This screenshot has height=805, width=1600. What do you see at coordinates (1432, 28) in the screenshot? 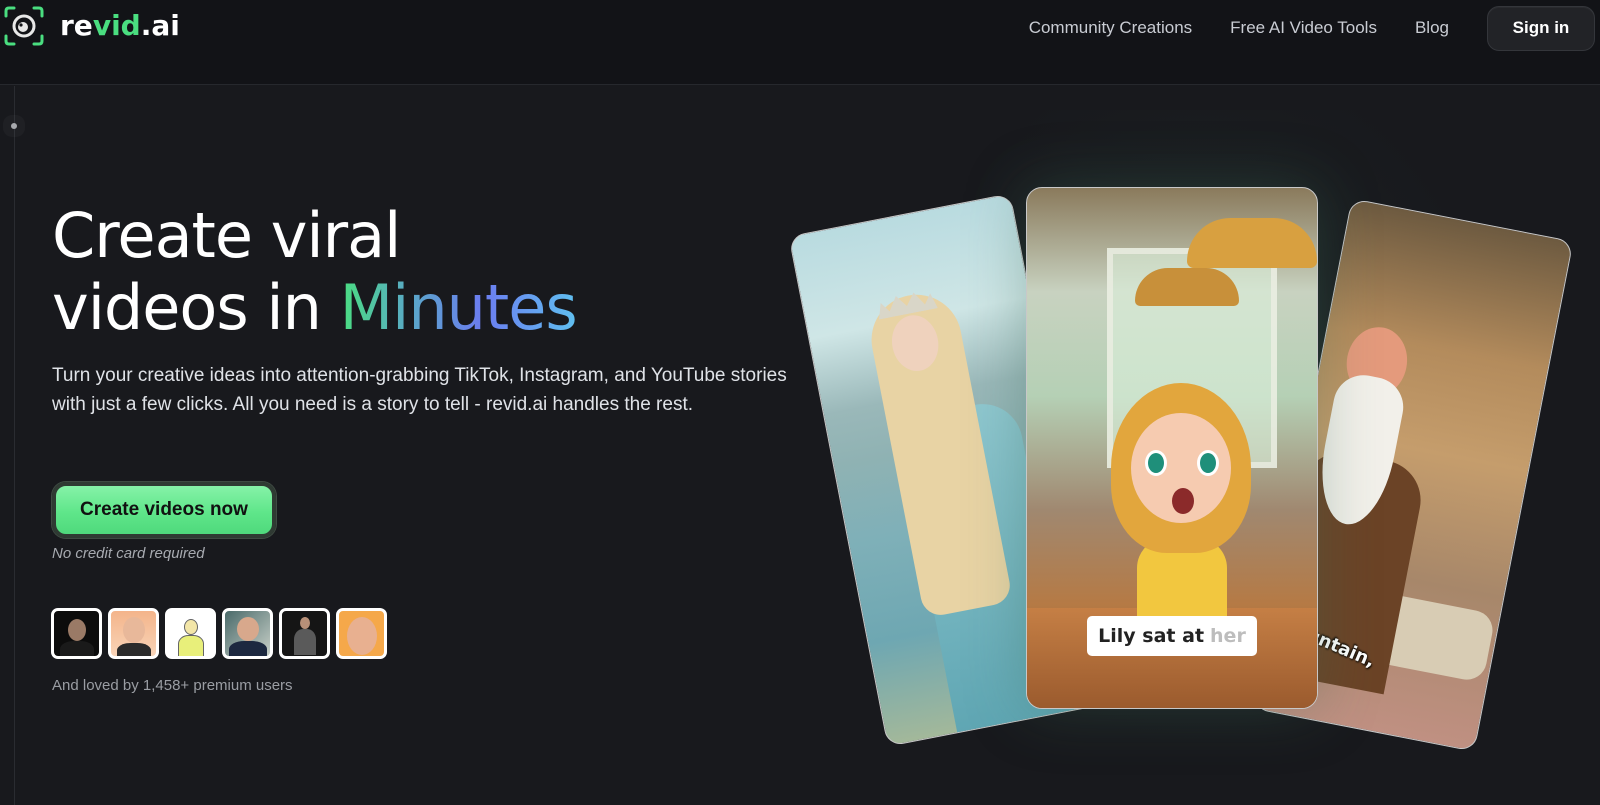
I see `nav-blog: Blog` at bounding box center [1432, 28].